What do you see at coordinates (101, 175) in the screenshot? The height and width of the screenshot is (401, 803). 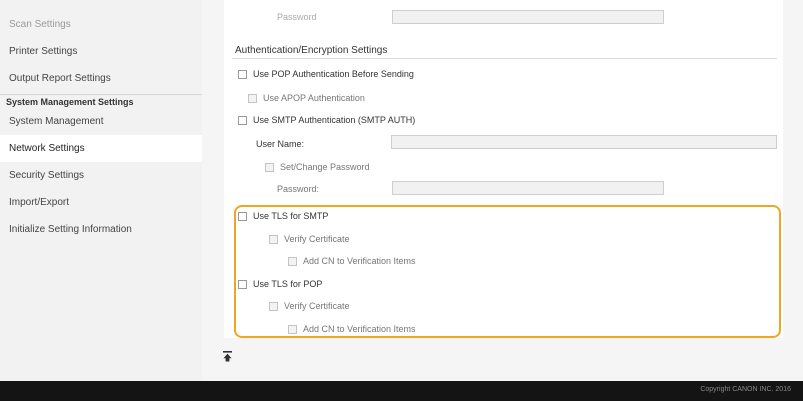 I see `sidebar-item-security-settings: Security Settings` at bounding box center [101, 175].